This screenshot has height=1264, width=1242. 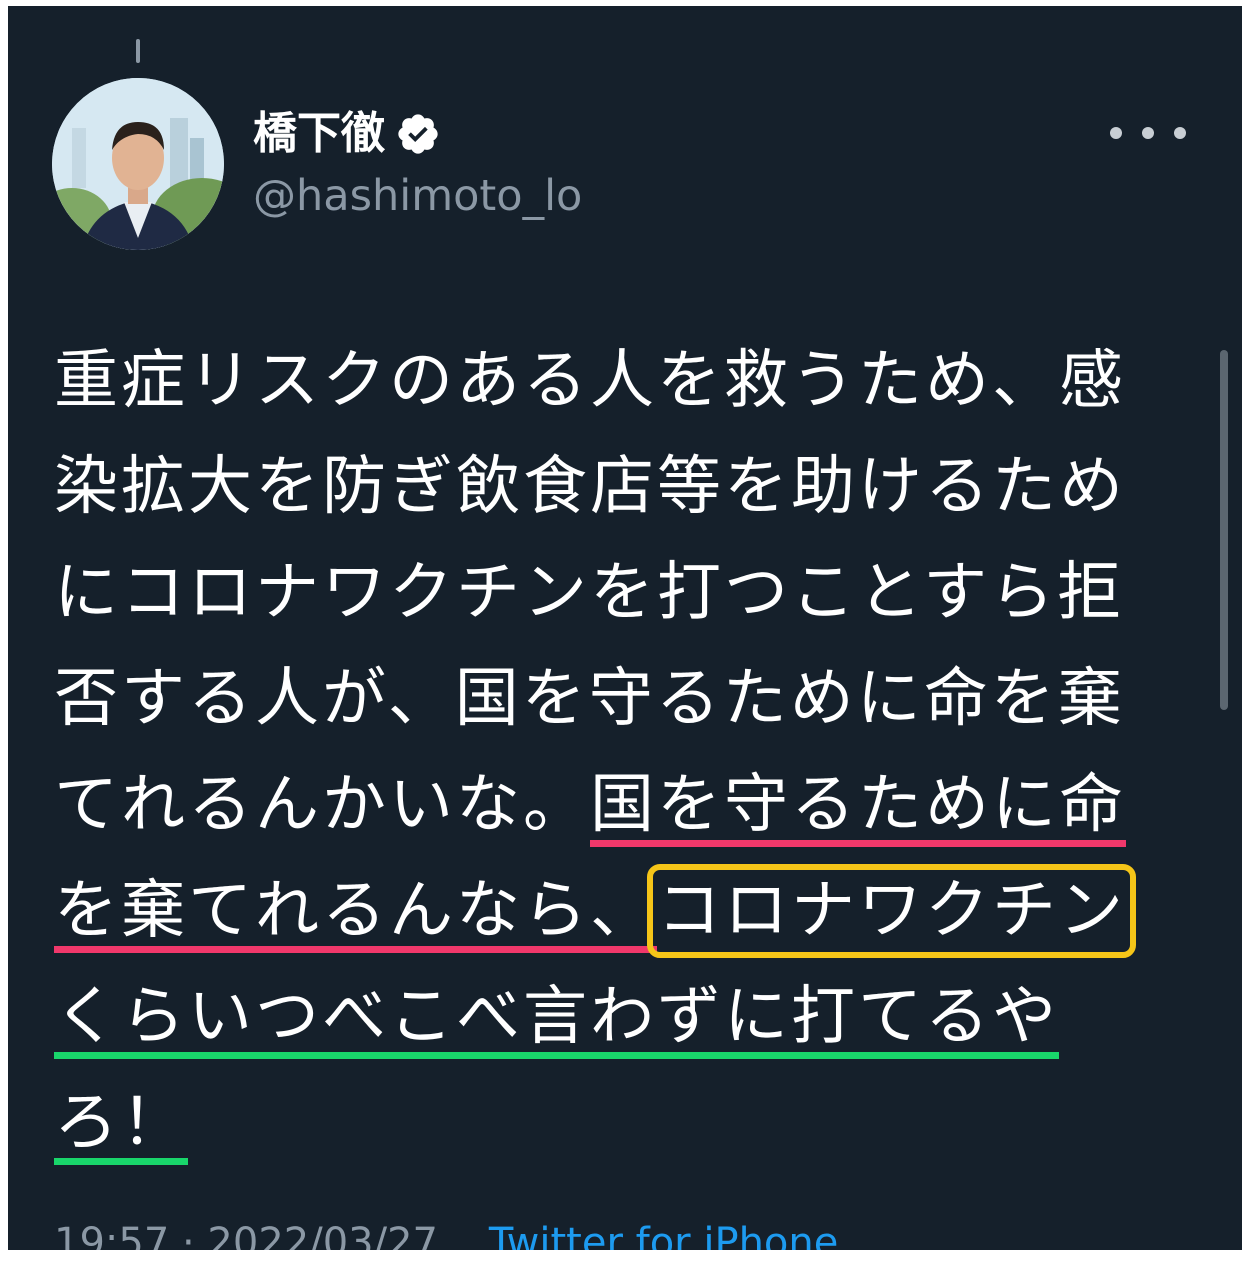 I want to click on yellow-boxed-segment: コロナワクチン, so click(x=891, y=911).